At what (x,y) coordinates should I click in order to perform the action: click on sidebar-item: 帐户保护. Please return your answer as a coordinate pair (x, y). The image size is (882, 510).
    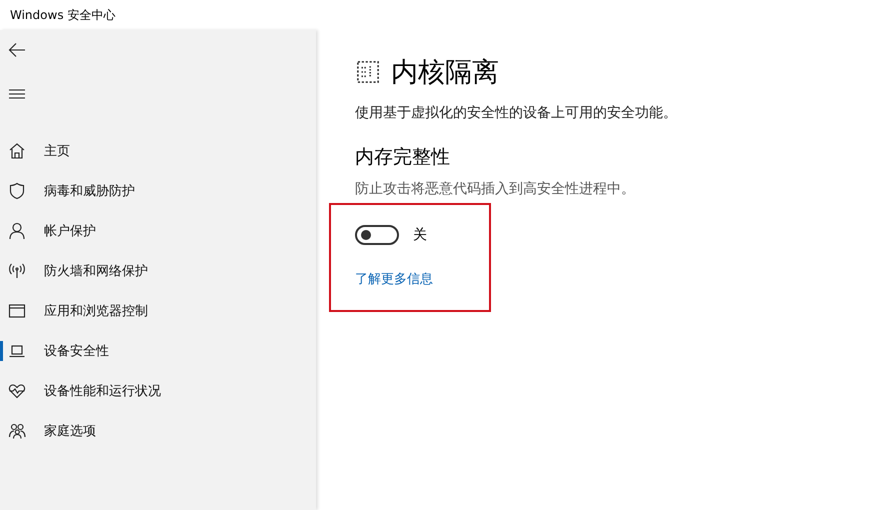
    Looking at the image, I should click on (158, 231).